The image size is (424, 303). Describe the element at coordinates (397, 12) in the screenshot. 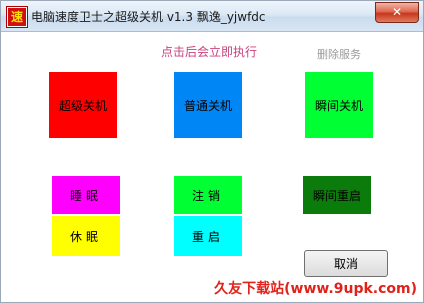

I see `close-button: ✕` at that location.